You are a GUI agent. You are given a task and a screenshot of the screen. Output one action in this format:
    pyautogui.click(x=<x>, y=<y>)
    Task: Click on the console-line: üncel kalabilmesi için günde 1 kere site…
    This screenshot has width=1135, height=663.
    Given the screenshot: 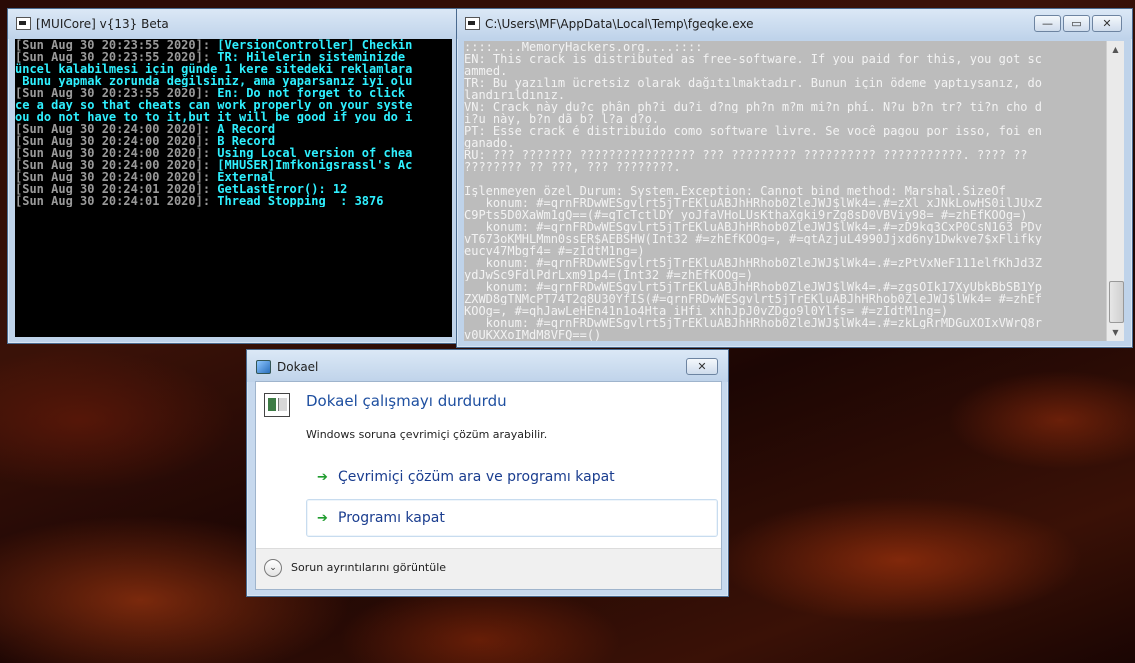 What is the action you would take?
    pyautogui.click(x=233, y=69)
    